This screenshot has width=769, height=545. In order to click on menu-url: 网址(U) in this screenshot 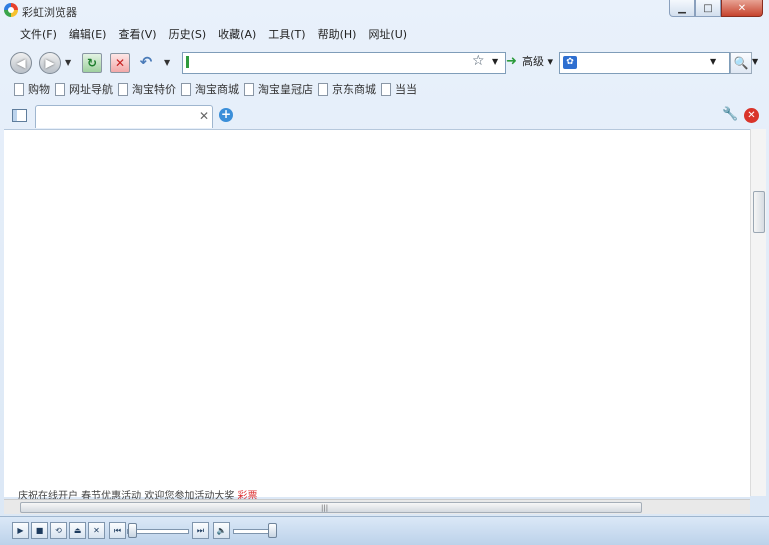, I will do `click(387, 35)`.